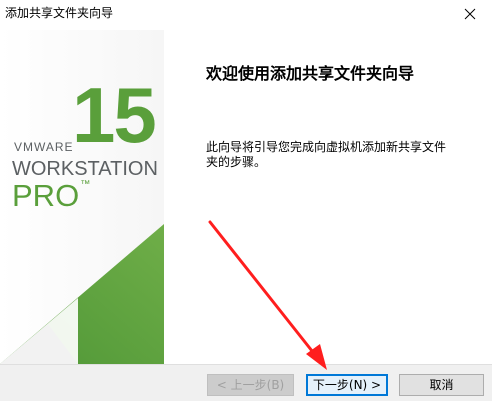 This screenshot has height=401, width=492. What do you see at coordinates (441, 385) in the screenshot?
I see `cancel-button: 取消` at bounding box center [441, 385].